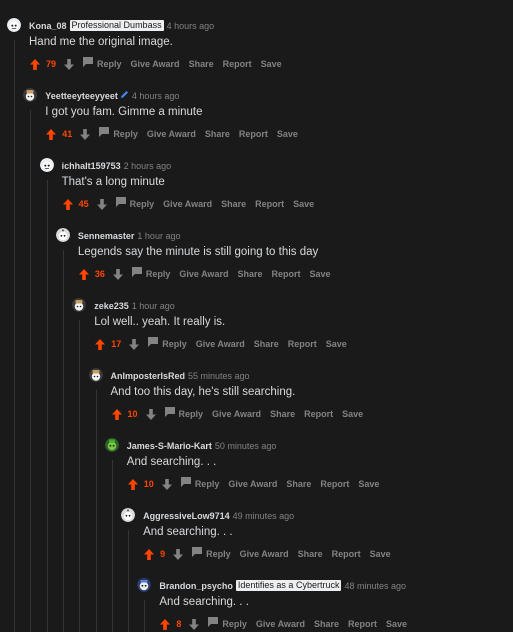 The image size is (513, 632). Describe the element at coordinates (91, 166) in the screenshot. I see `author-name: ichhalt159753` at that location.